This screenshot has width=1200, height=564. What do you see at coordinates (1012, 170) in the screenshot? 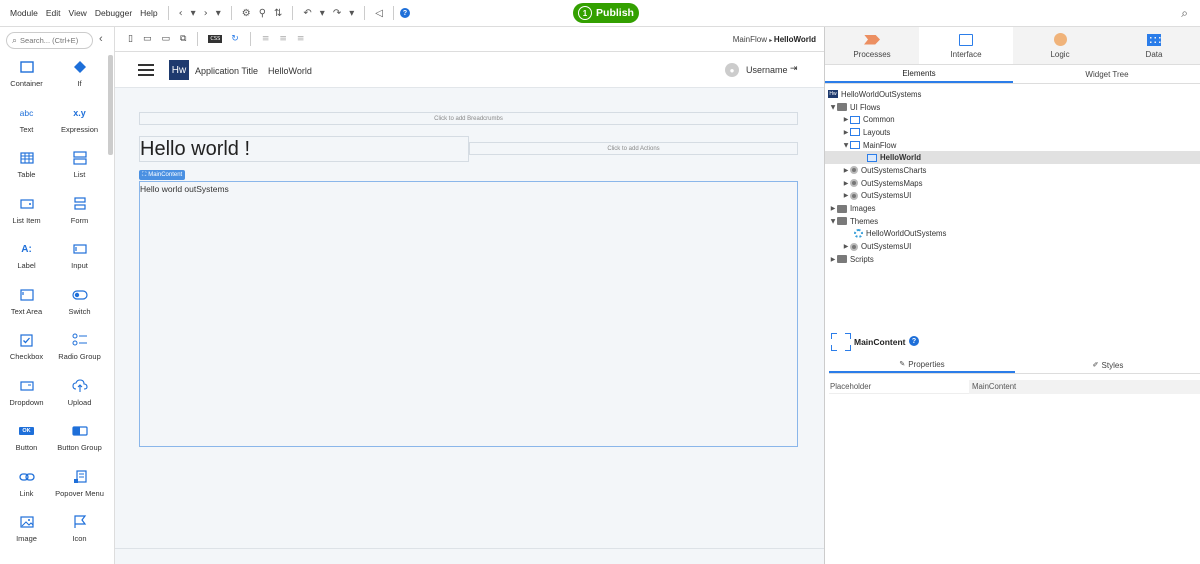
I see `tree-item-outsystemscharts: ▶ OutSystemsCharts` at bounding box center [1012, 170].